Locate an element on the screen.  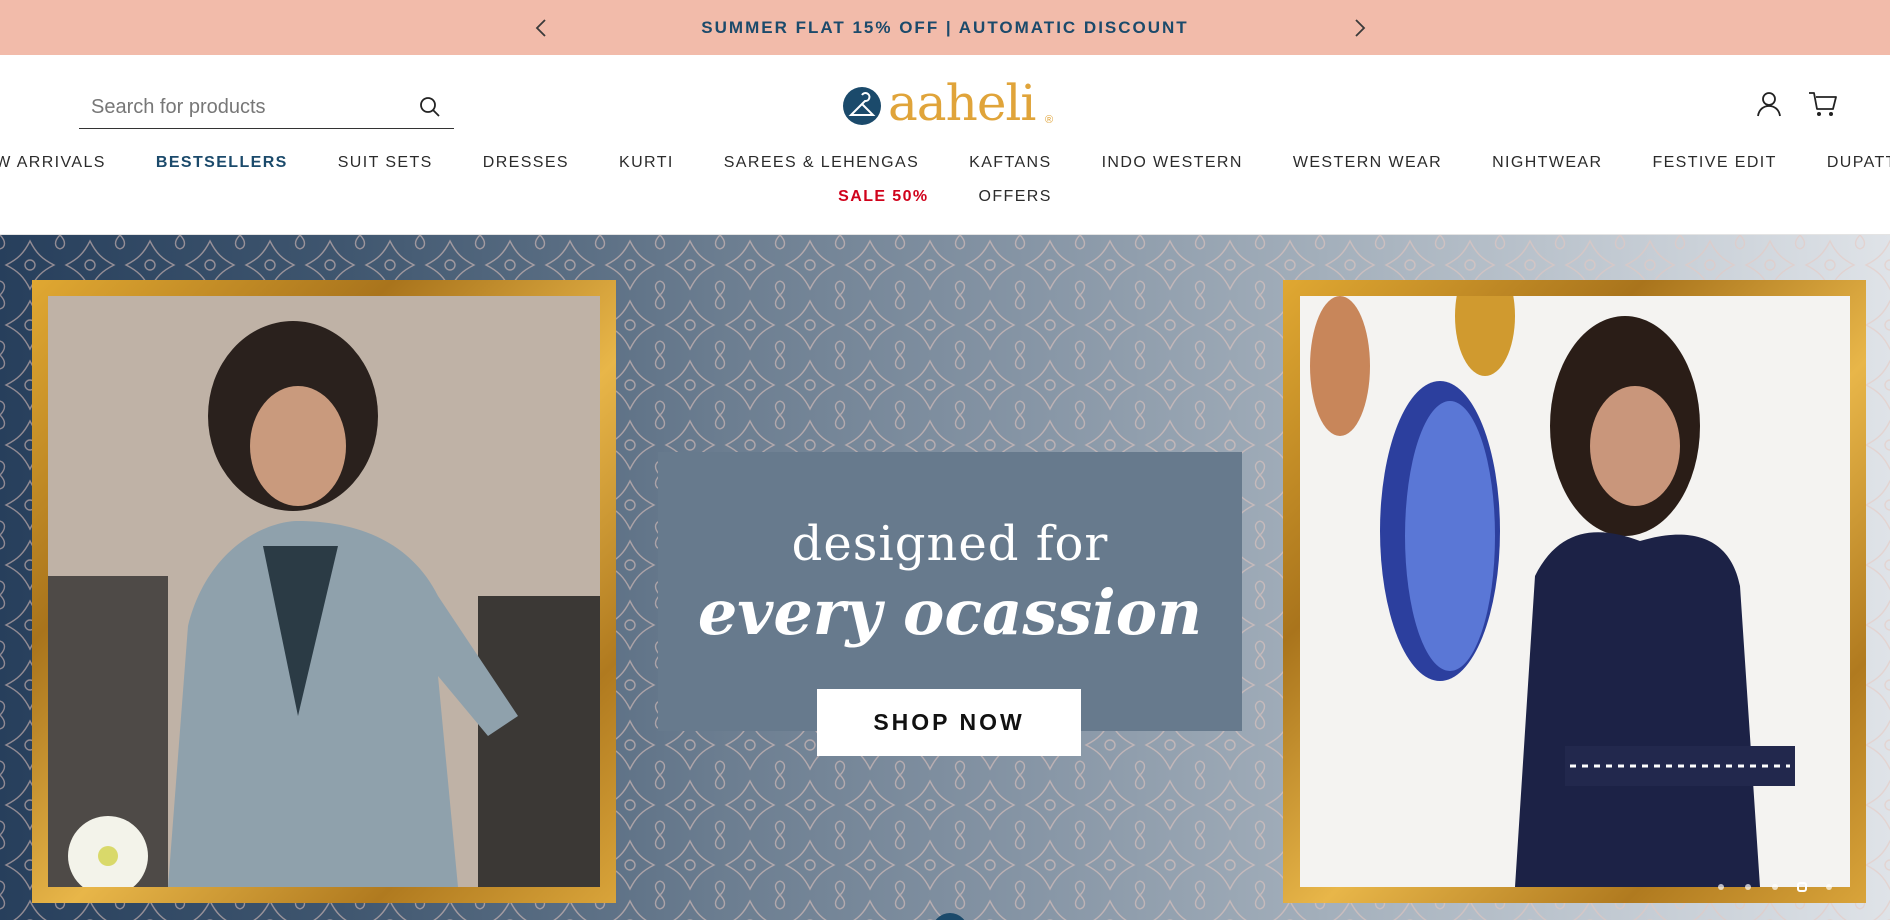
hanger-logo-icon is located at coordinates (862, 106).